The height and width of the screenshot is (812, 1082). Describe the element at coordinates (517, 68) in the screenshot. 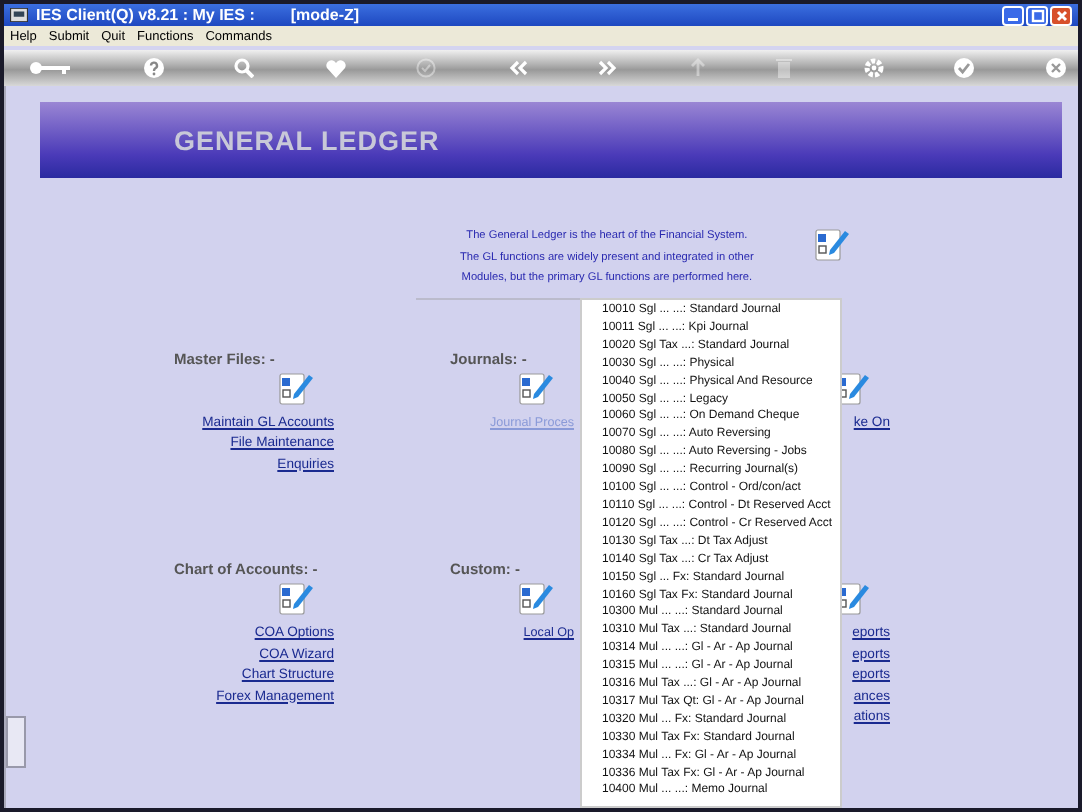

I see `back-icon` at that location.